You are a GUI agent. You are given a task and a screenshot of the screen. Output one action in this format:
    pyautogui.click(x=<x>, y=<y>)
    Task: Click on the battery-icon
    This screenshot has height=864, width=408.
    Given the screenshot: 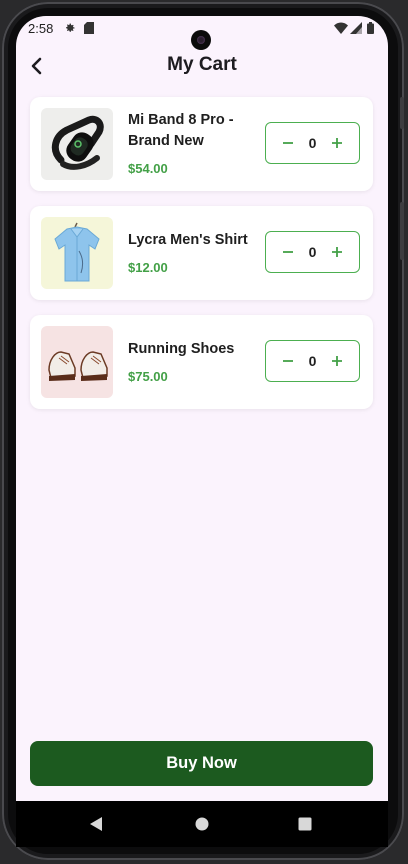 What is the action you would take?
    pyautogui.click(x=370, y=30)
    